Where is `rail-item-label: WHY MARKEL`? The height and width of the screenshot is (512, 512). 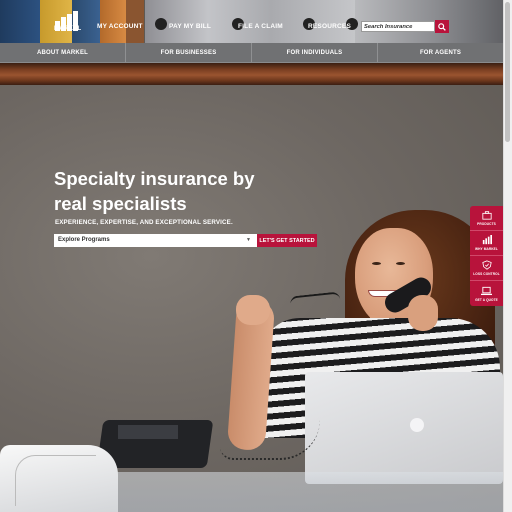
rail-item-label: WHY MARKEL is located at coordinates (486, 249).